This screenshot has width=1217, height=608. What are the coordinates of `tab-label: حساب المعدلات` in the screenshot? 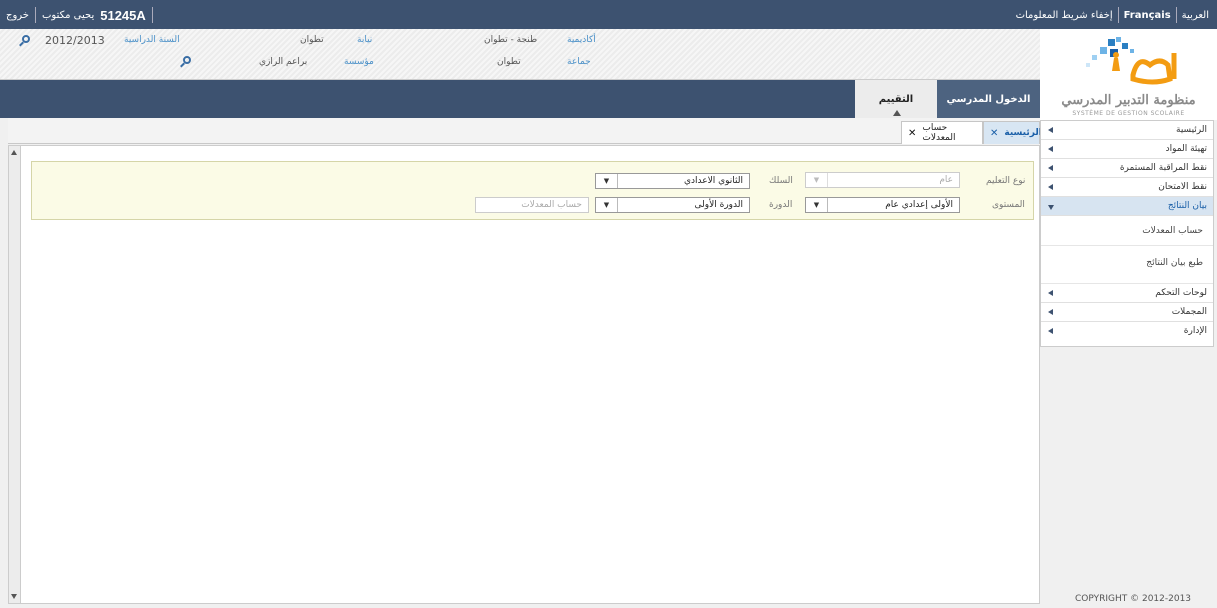 It's located at (939, 133).